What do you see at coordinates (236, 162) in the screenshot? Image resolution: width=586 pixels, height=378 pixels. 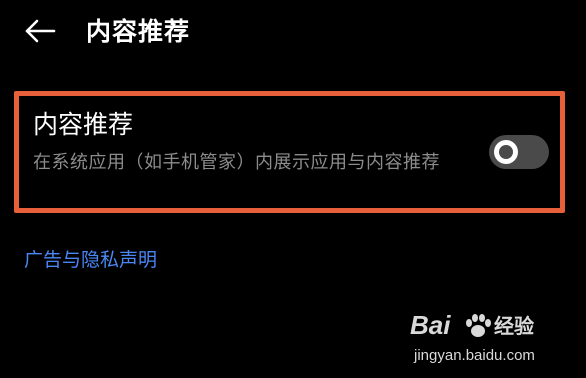 I see `setting-description: 在系统应用（如手机管家）内展示应用与内容推荐` at bounding box center [236, 162].